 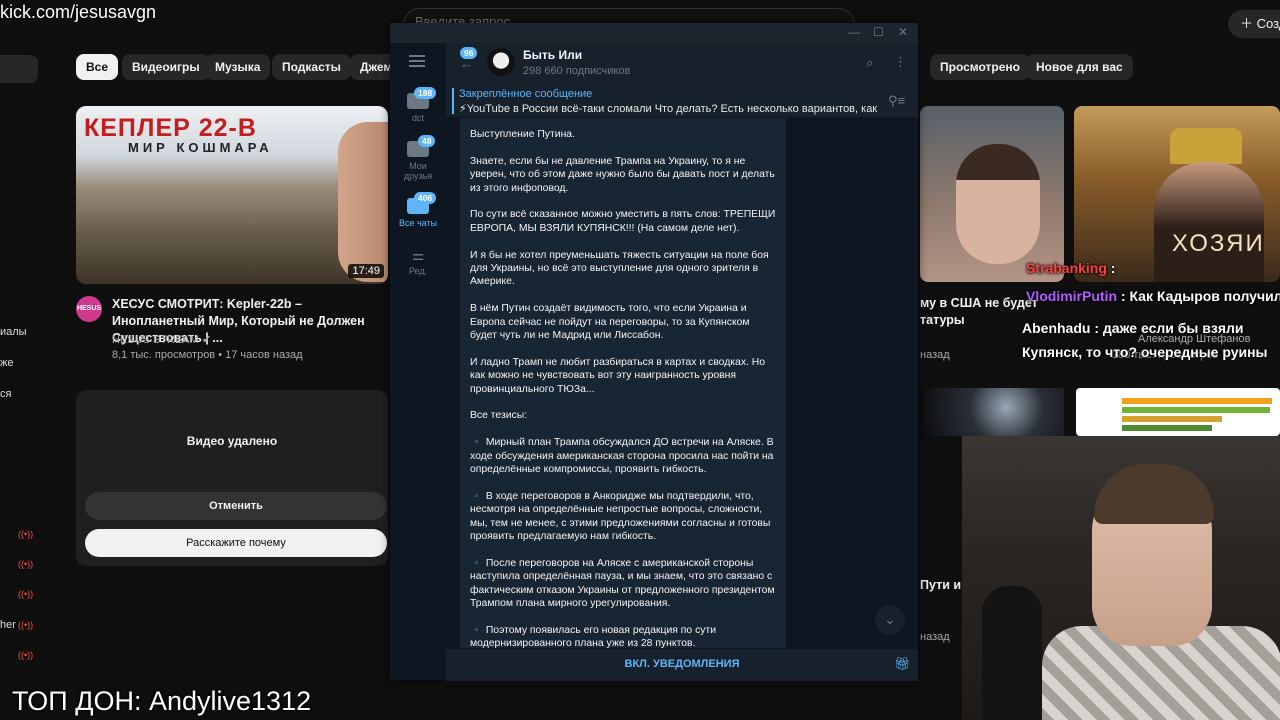 I want to click on minimize-button: —, so click(x=854, y=32).